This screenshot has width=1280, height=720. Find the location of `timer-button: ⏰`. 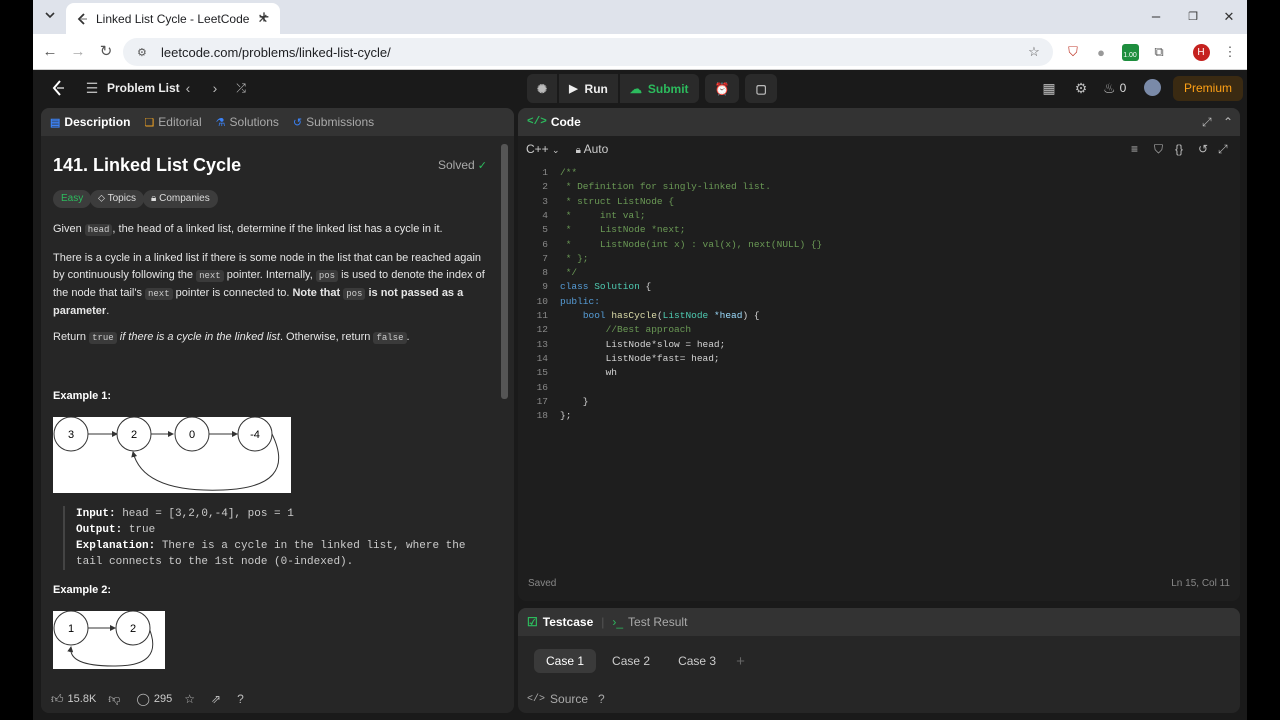

timer-button: ⏰ is located at coordinates (722, 88).